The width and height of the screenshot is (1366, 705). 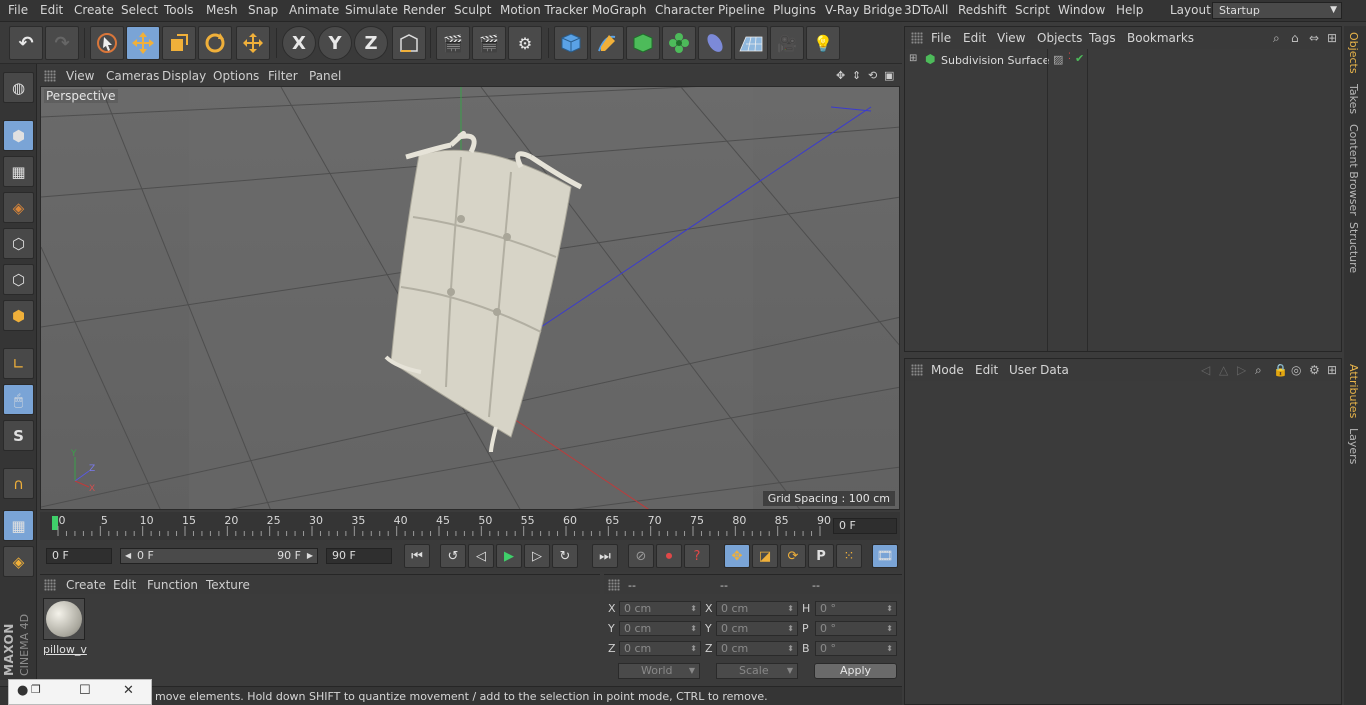 What do you see at coordinates (863, 10) in the screenshot?
I see `menu-vray-bridge: V-Ray Bridge` at bounding box center [863, 10].